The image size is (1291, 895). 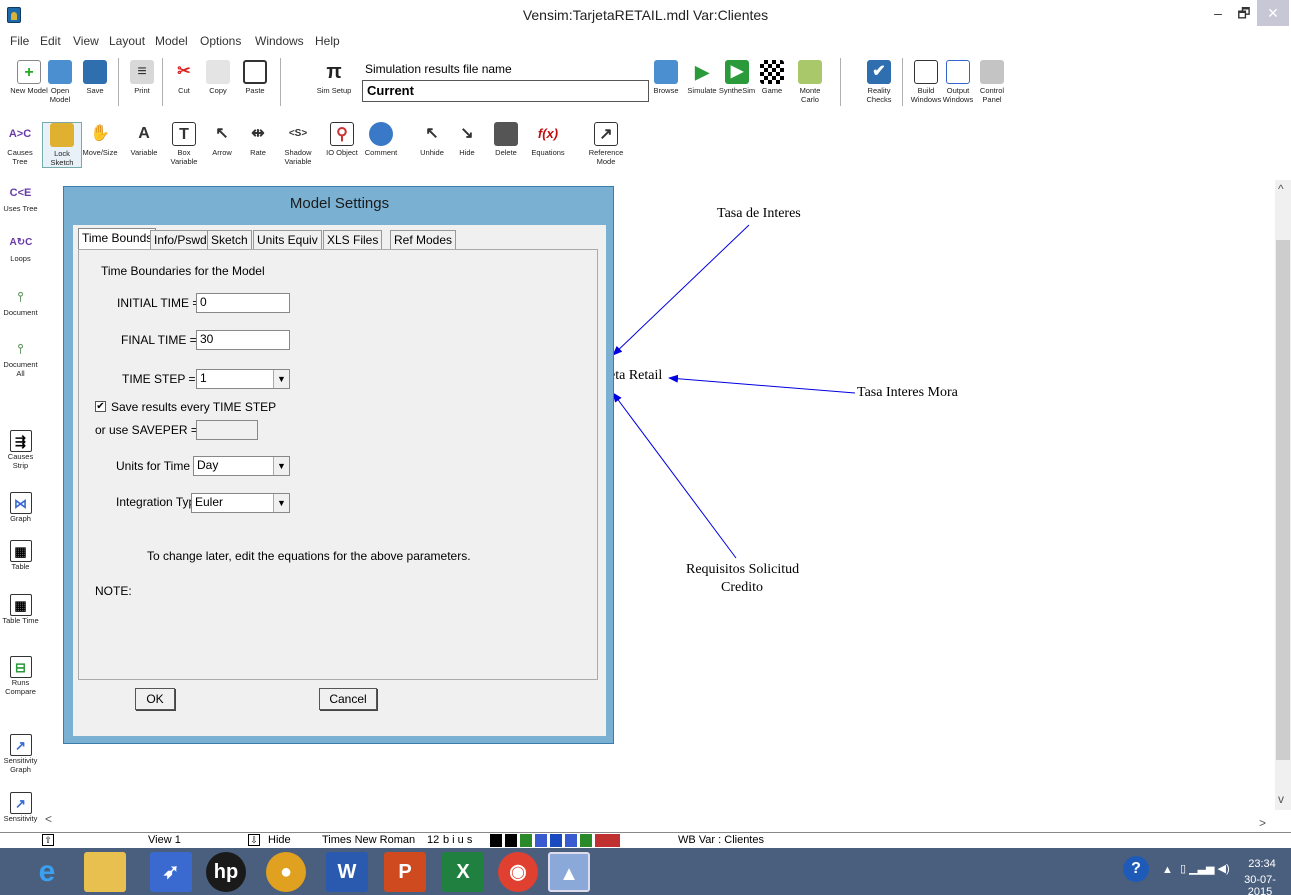 What do you see at coordinates (381, 139) in the screenshot?
I see `comment-button: Comment` at bounding box center [381, 139].